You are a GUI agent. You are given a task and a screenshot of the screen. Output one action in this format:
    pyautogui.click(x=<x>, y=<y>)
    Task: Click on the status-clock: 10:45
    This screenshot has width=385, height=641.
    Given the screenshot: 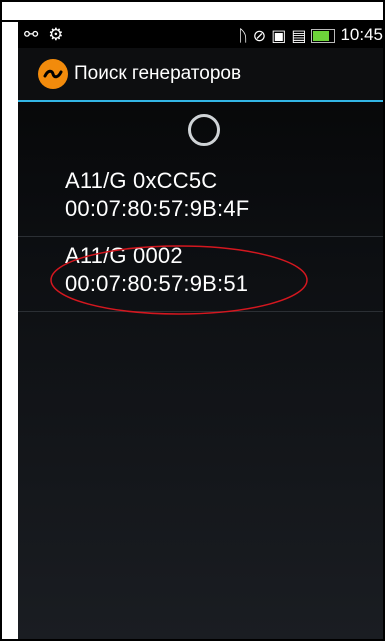 What is the action you would take?
    pyautogui.click(x=361, y=34)
    